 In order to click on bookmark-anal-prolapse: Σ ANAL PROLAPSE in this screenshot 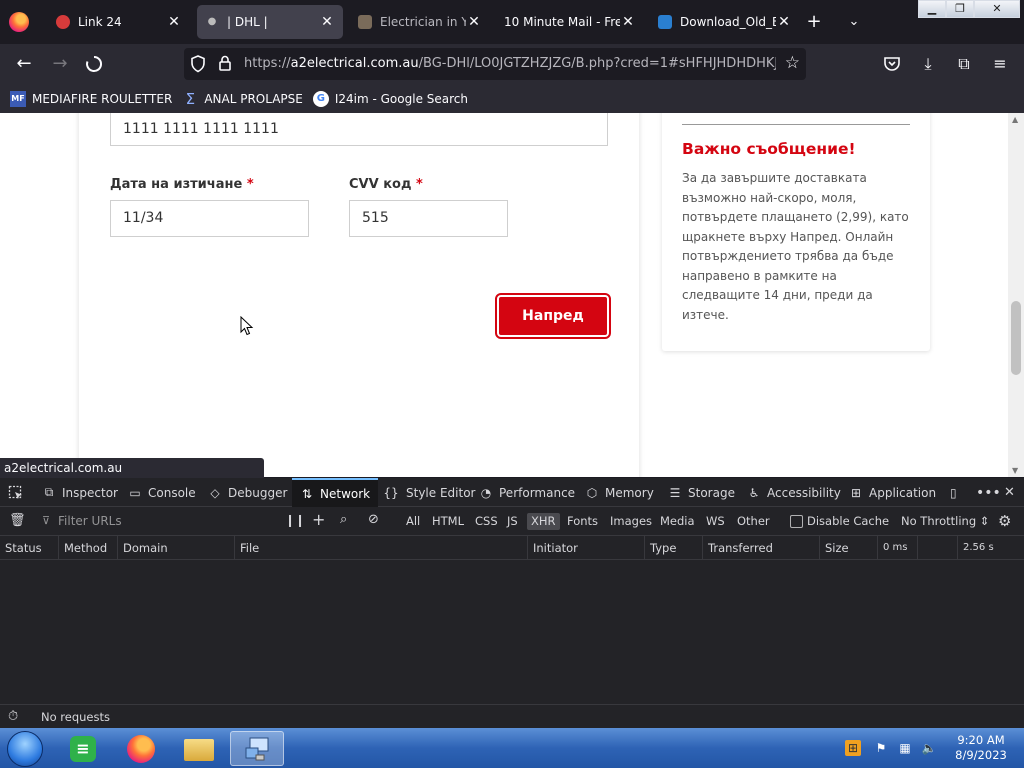, I will do `click(242, 99)`.